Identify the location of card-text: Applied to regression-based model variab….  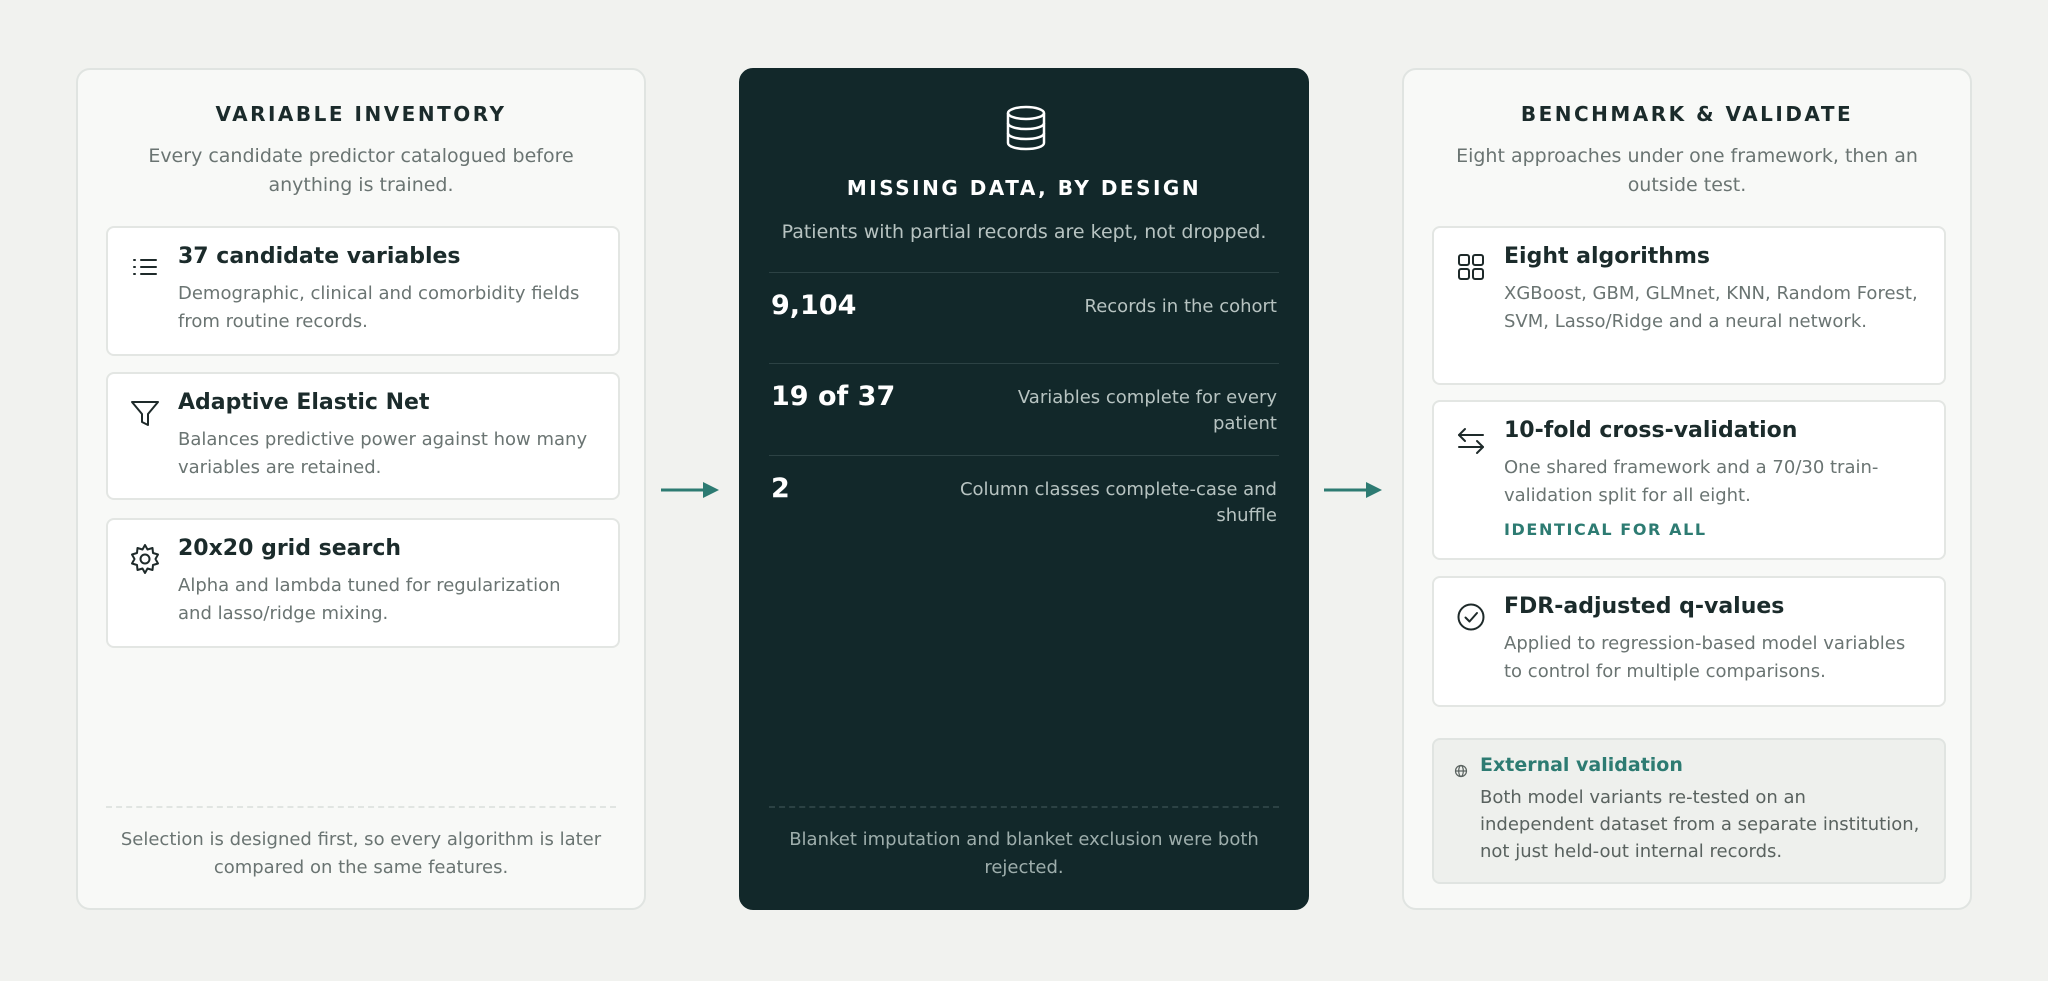
(1705, 657).